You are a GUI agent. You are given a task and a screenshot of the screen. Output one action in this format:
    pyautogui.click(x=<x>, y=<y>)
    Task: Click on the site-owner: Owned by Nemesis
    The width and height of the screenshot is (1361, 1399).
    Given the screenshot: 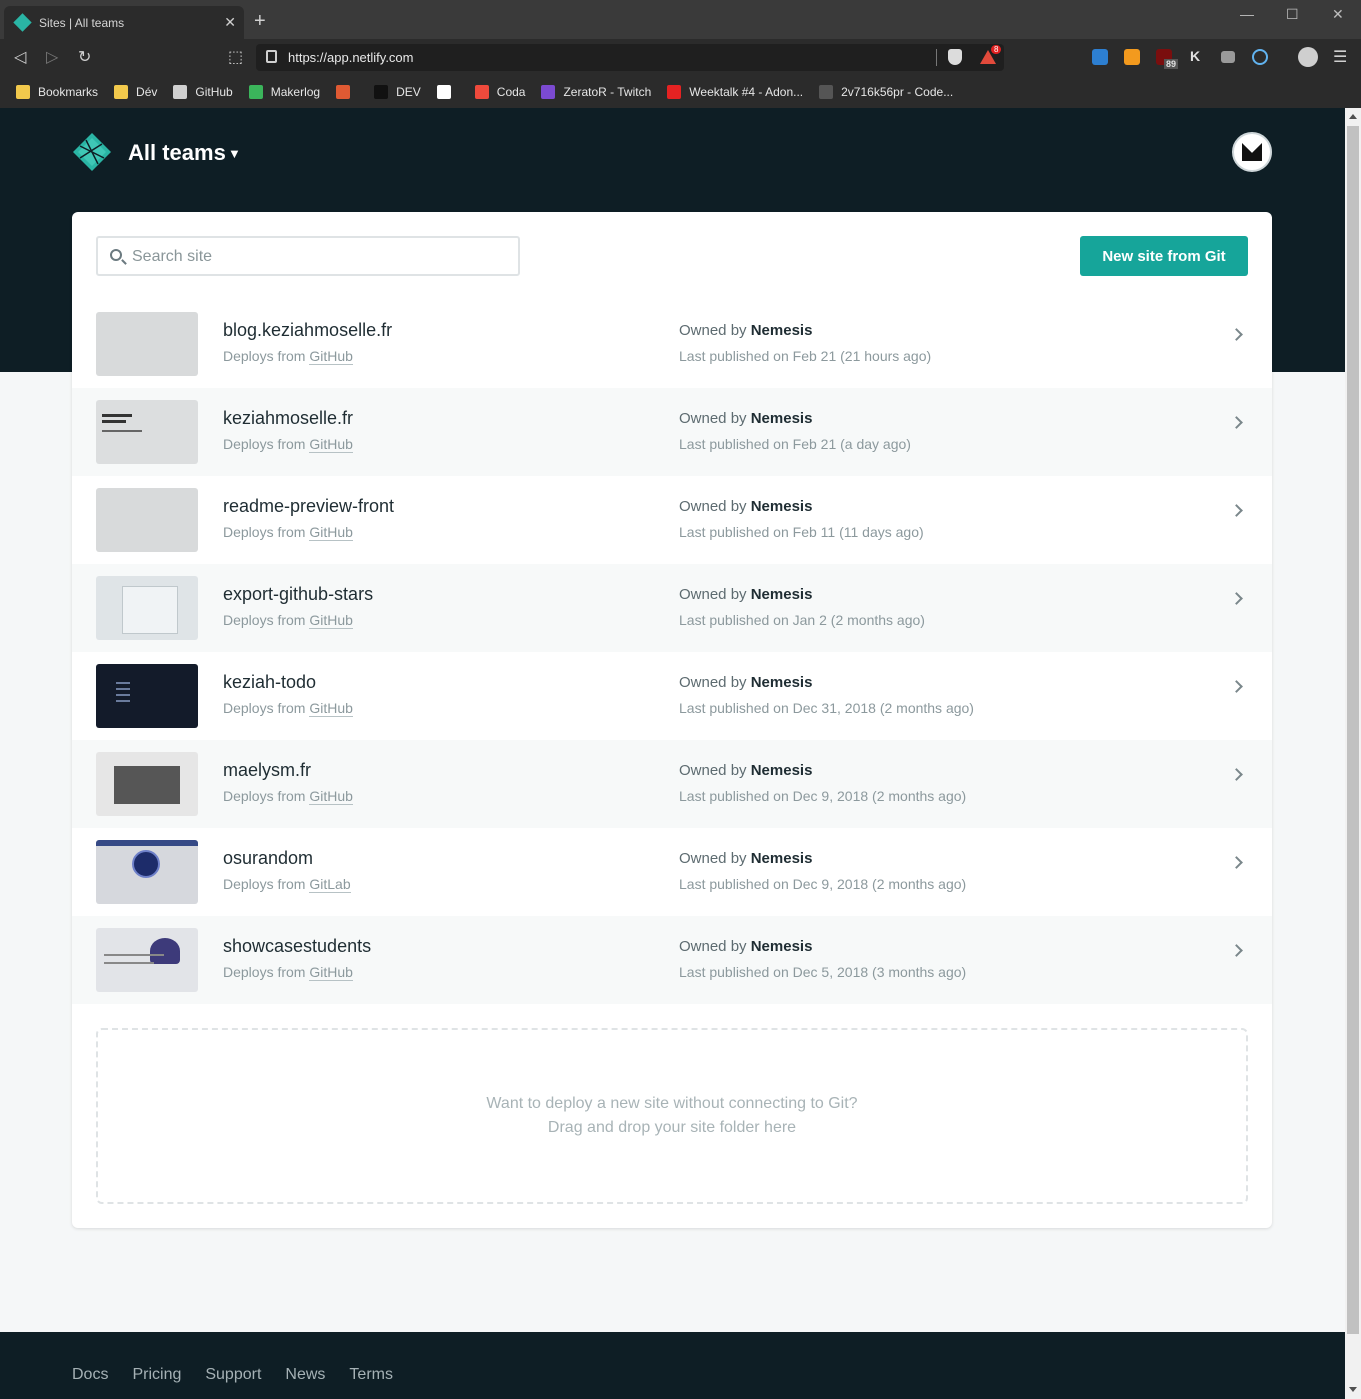 What is the action you would take?
    pyautogui.click(x=745, y=594)
    